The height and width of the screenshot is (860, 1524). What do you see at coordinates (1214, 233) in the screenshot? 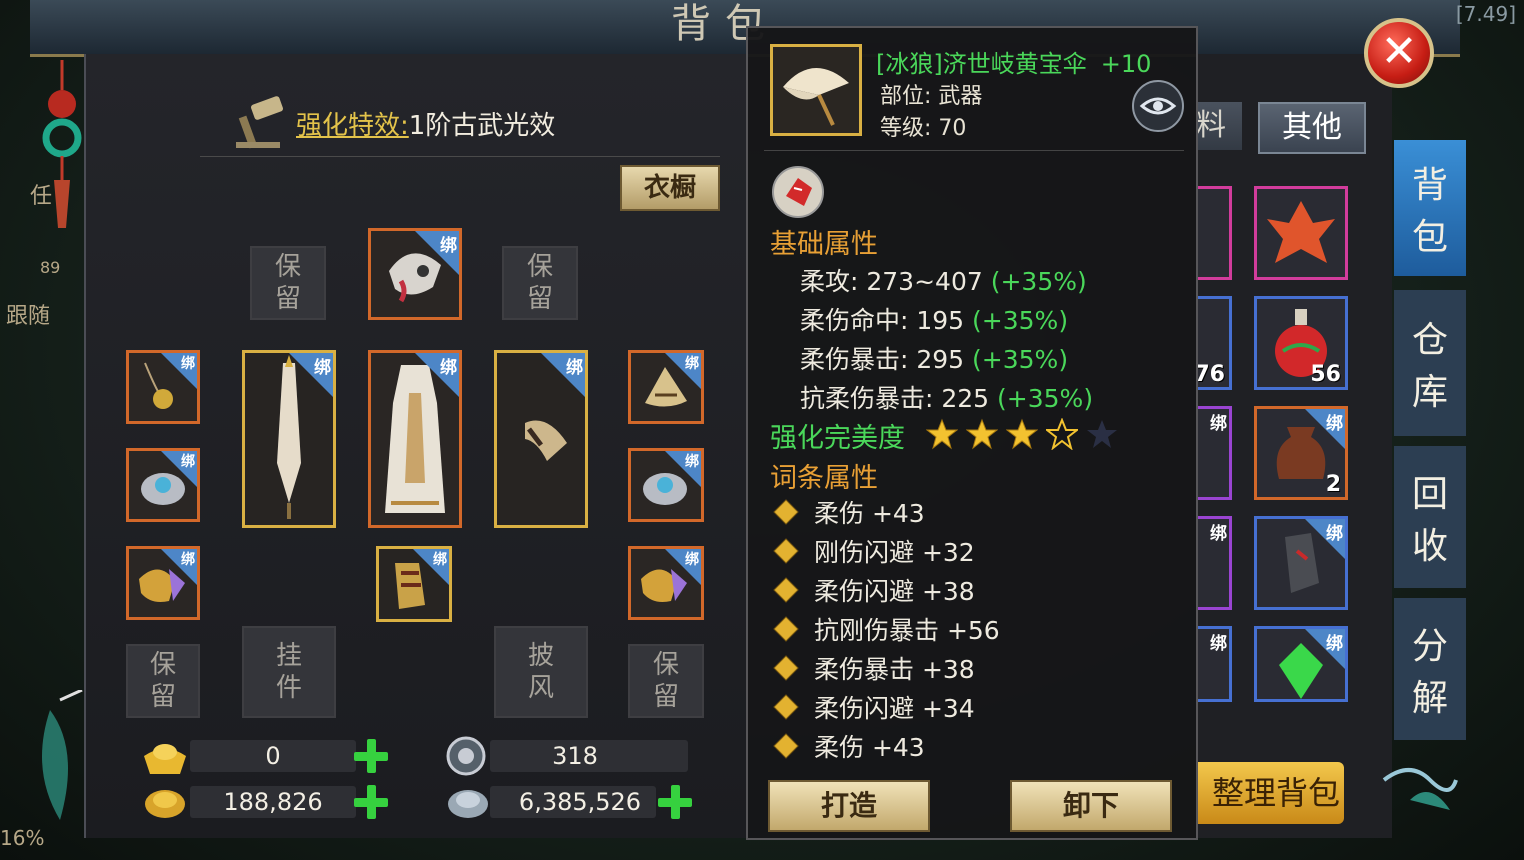
I see `inventory-item-partial` at bounding box center [1214, 233].